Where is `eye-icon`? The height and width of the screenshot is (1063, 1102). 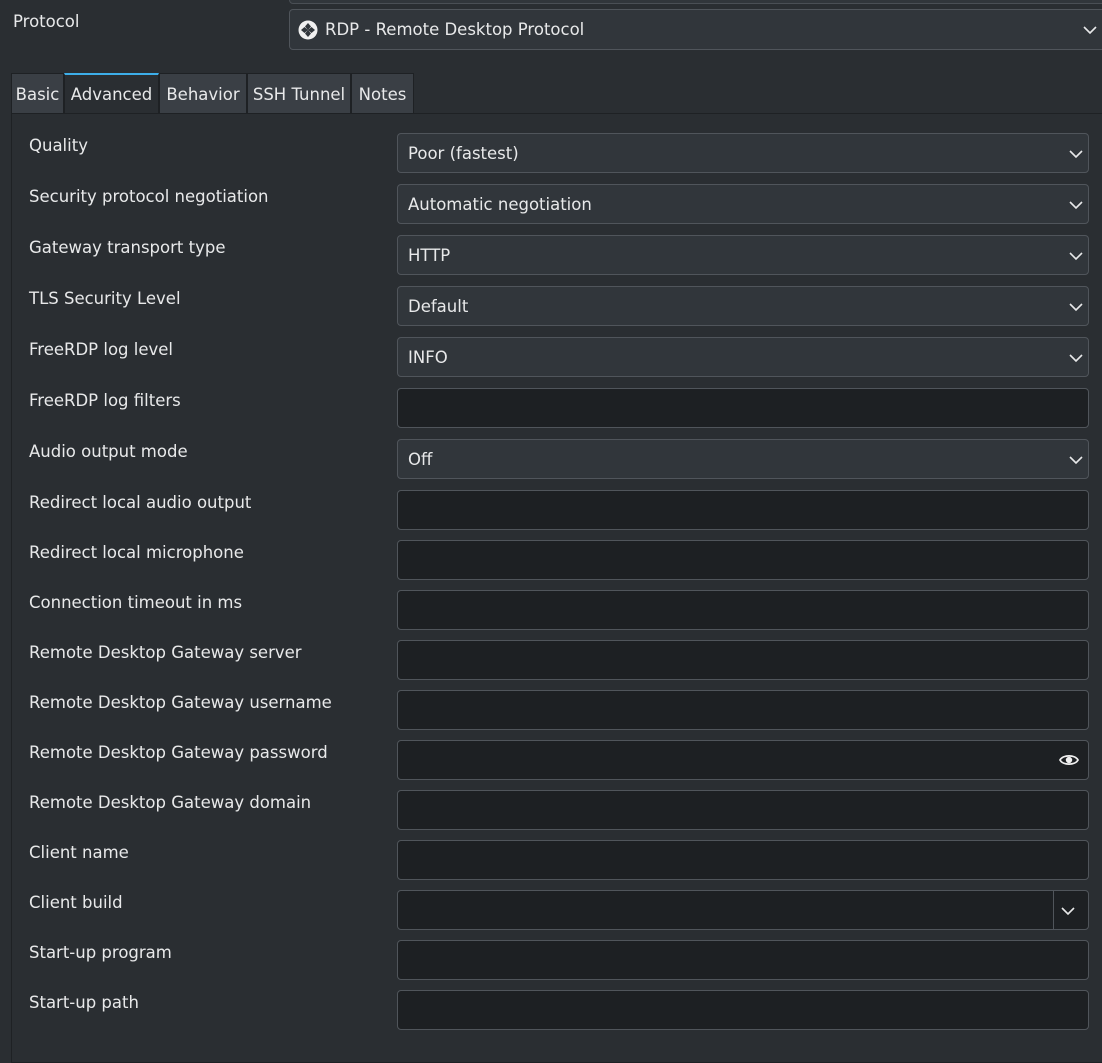
eye-icon is located at coordinates (1069, 760).